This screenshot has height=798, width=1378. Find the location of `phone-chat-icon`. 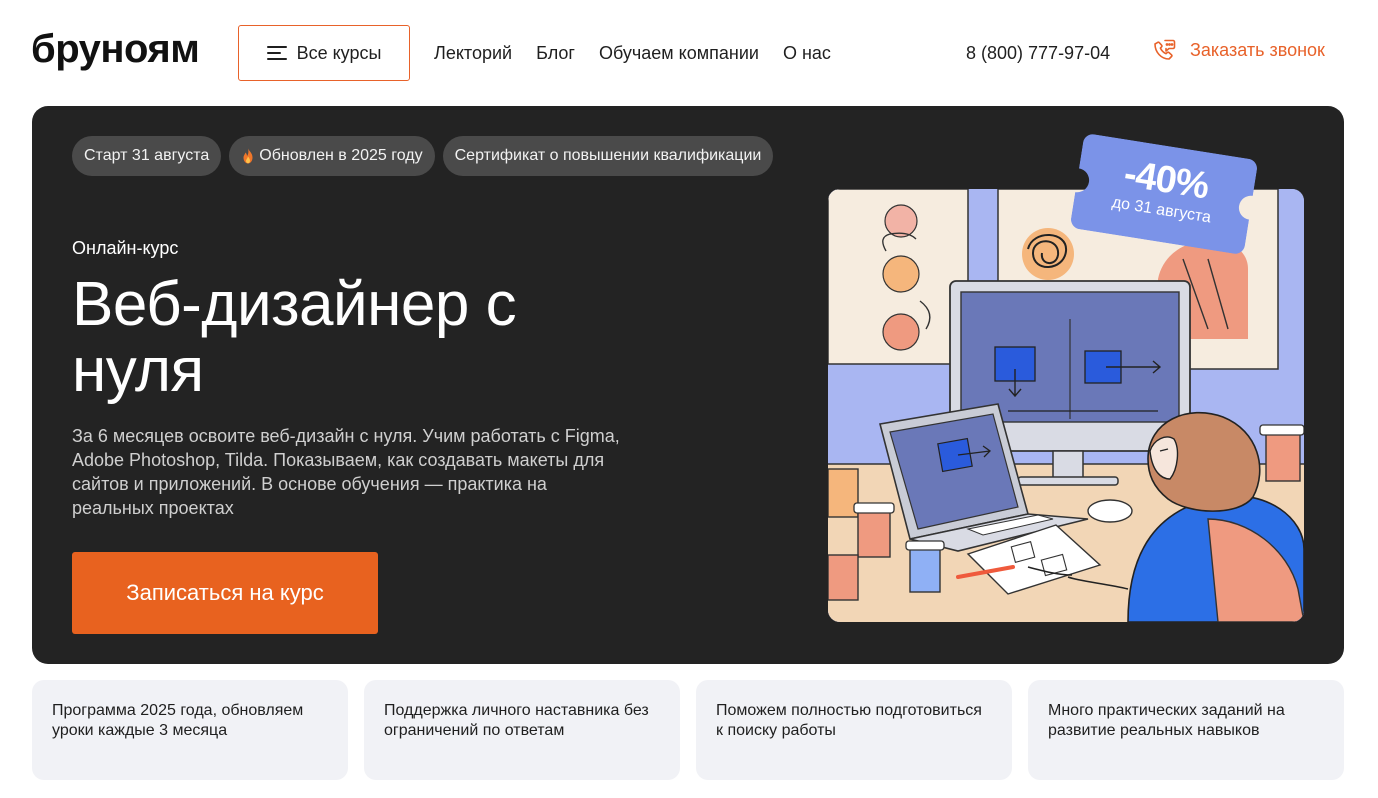

phone-chat-icon is located at coordinates (1165, 49).